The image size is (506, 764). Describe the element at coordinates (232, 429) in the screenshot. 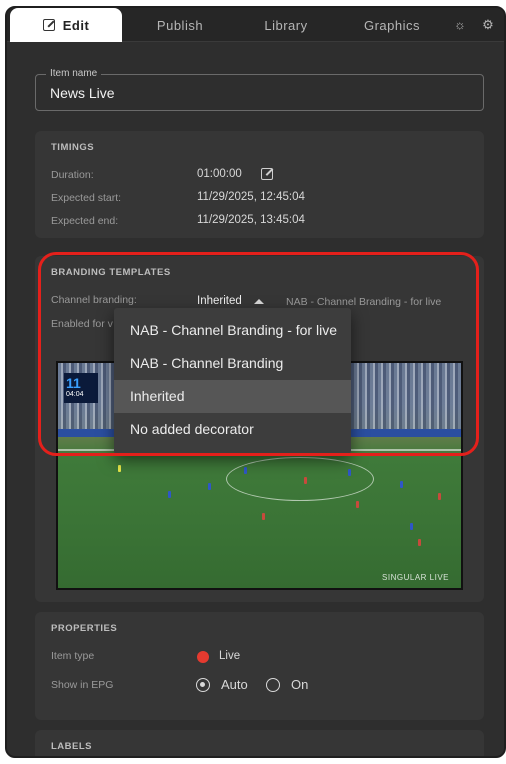

I see `menu-item-no-decorator: No added decorator` at that location.